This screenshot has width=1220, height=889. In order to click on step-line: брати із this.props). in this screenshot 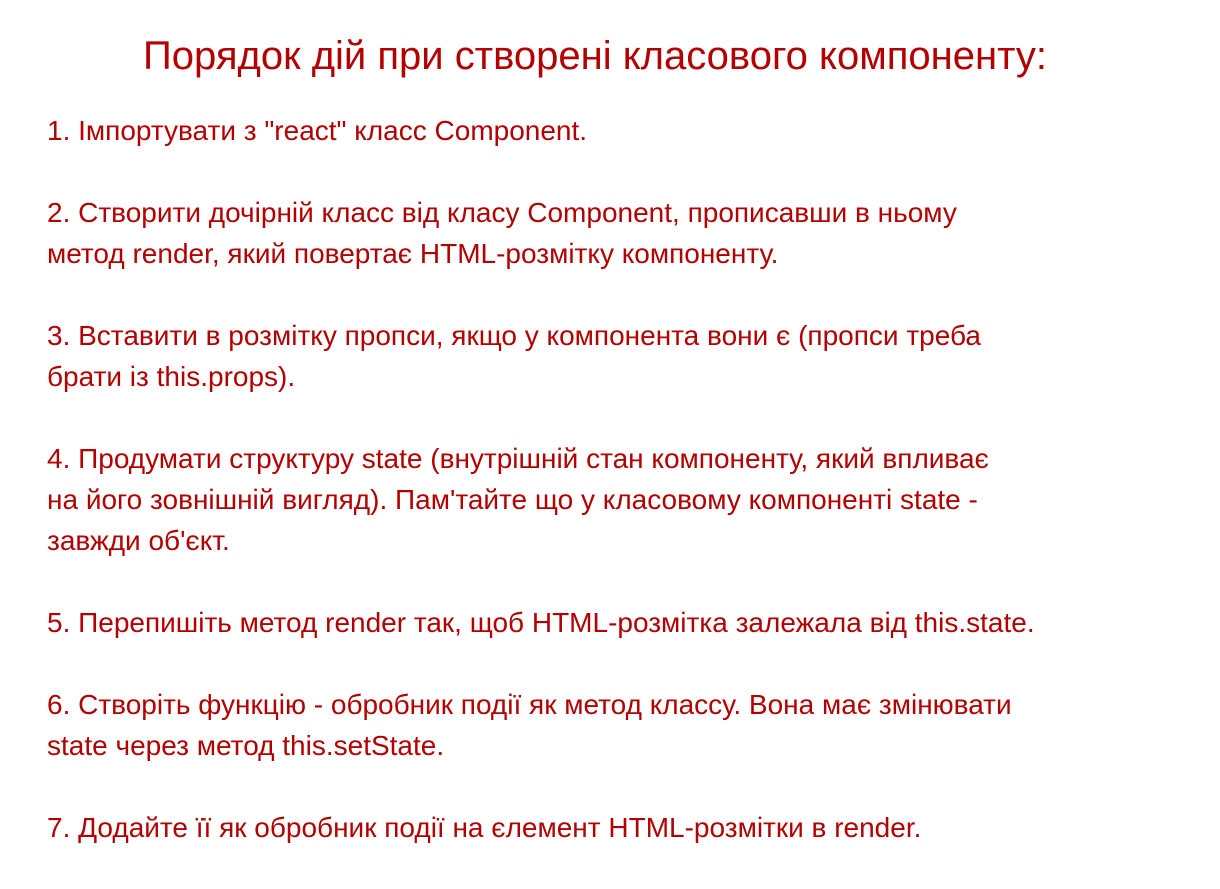, I will do `click(171, 376)`.